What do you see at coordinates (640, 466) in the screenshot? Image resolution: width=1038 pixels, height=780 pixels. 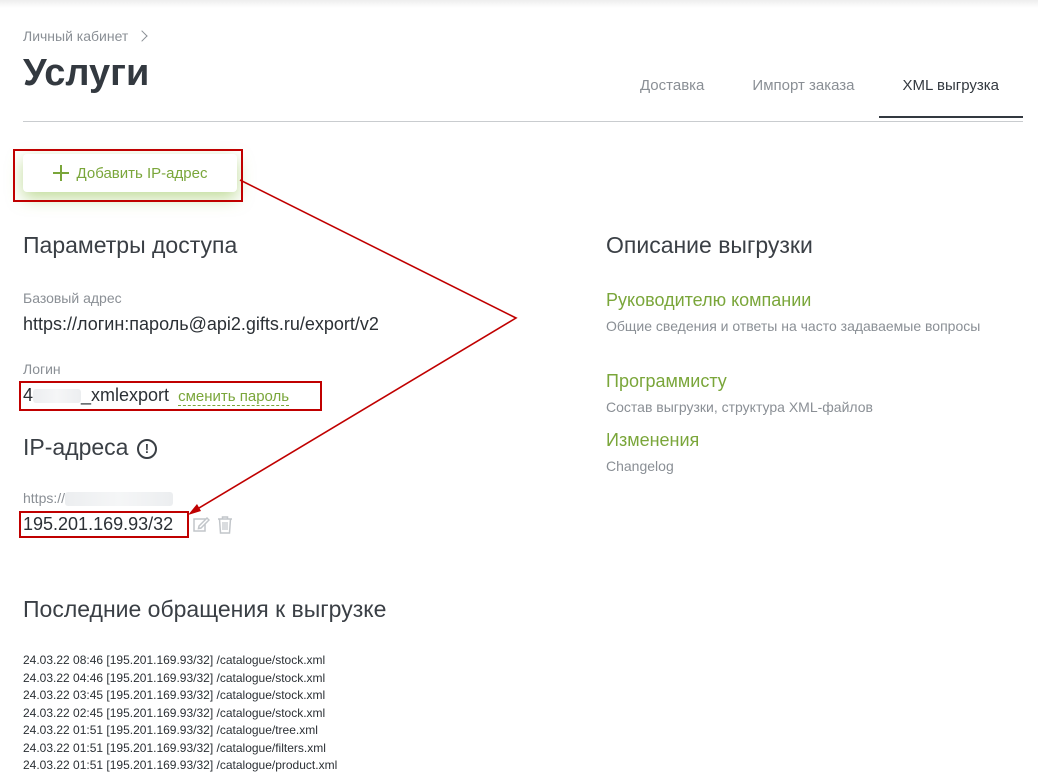 I see `changes-text: Changelog` at bounding box center [640, 466].